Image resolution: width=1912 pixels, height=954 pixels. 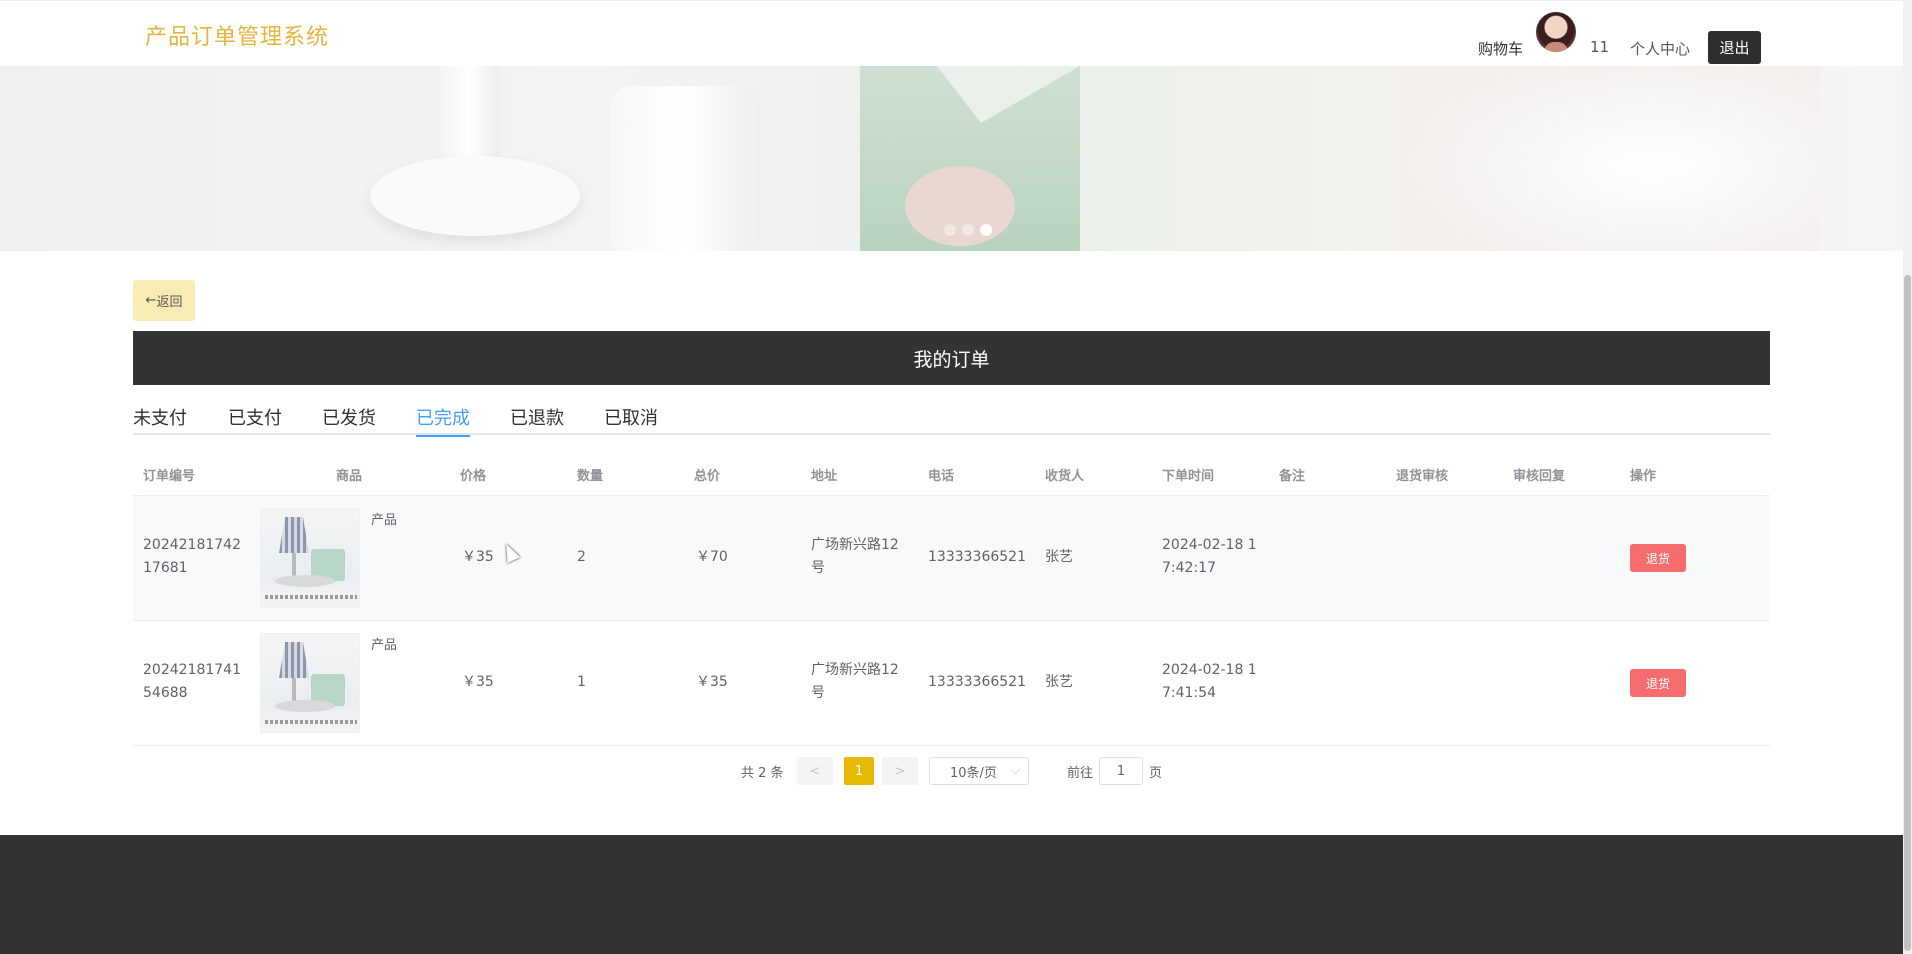 I want to click on goto-unit: 页, so click(x=1156, y=773).